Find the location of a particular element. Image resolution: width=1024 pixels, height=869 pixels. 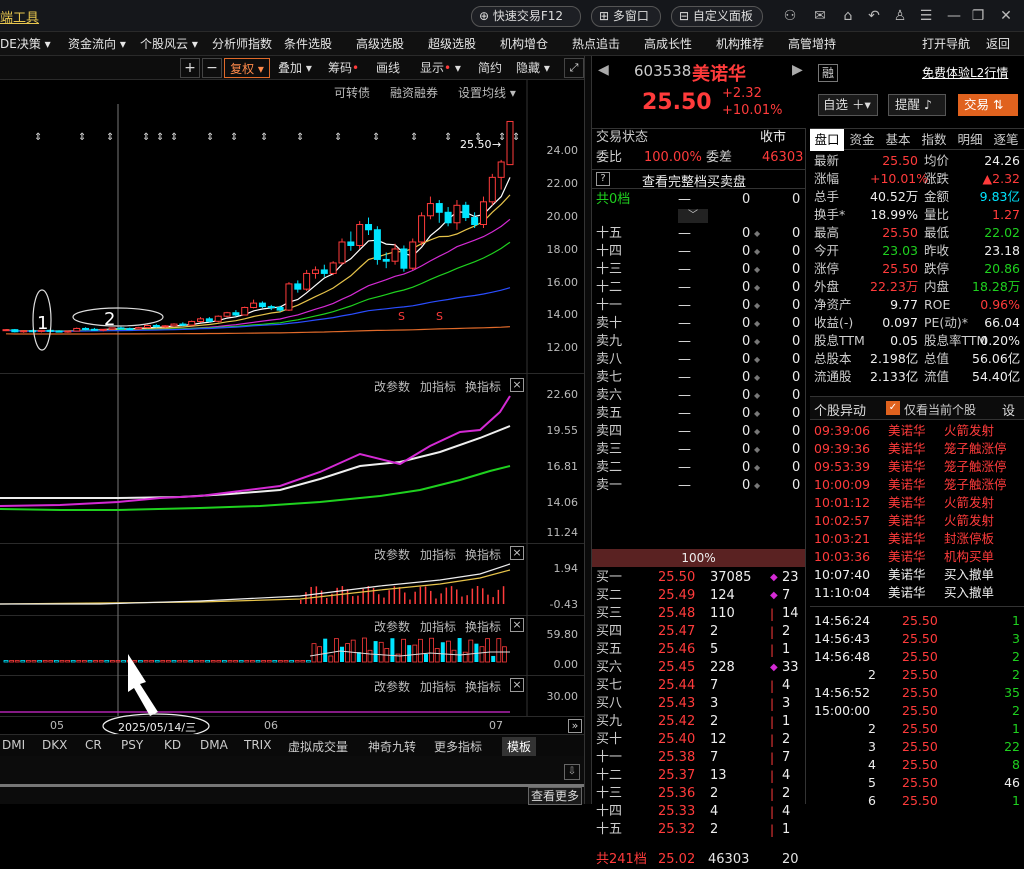

menu-item: 机构推荐 is located at coordinates (740, 44).